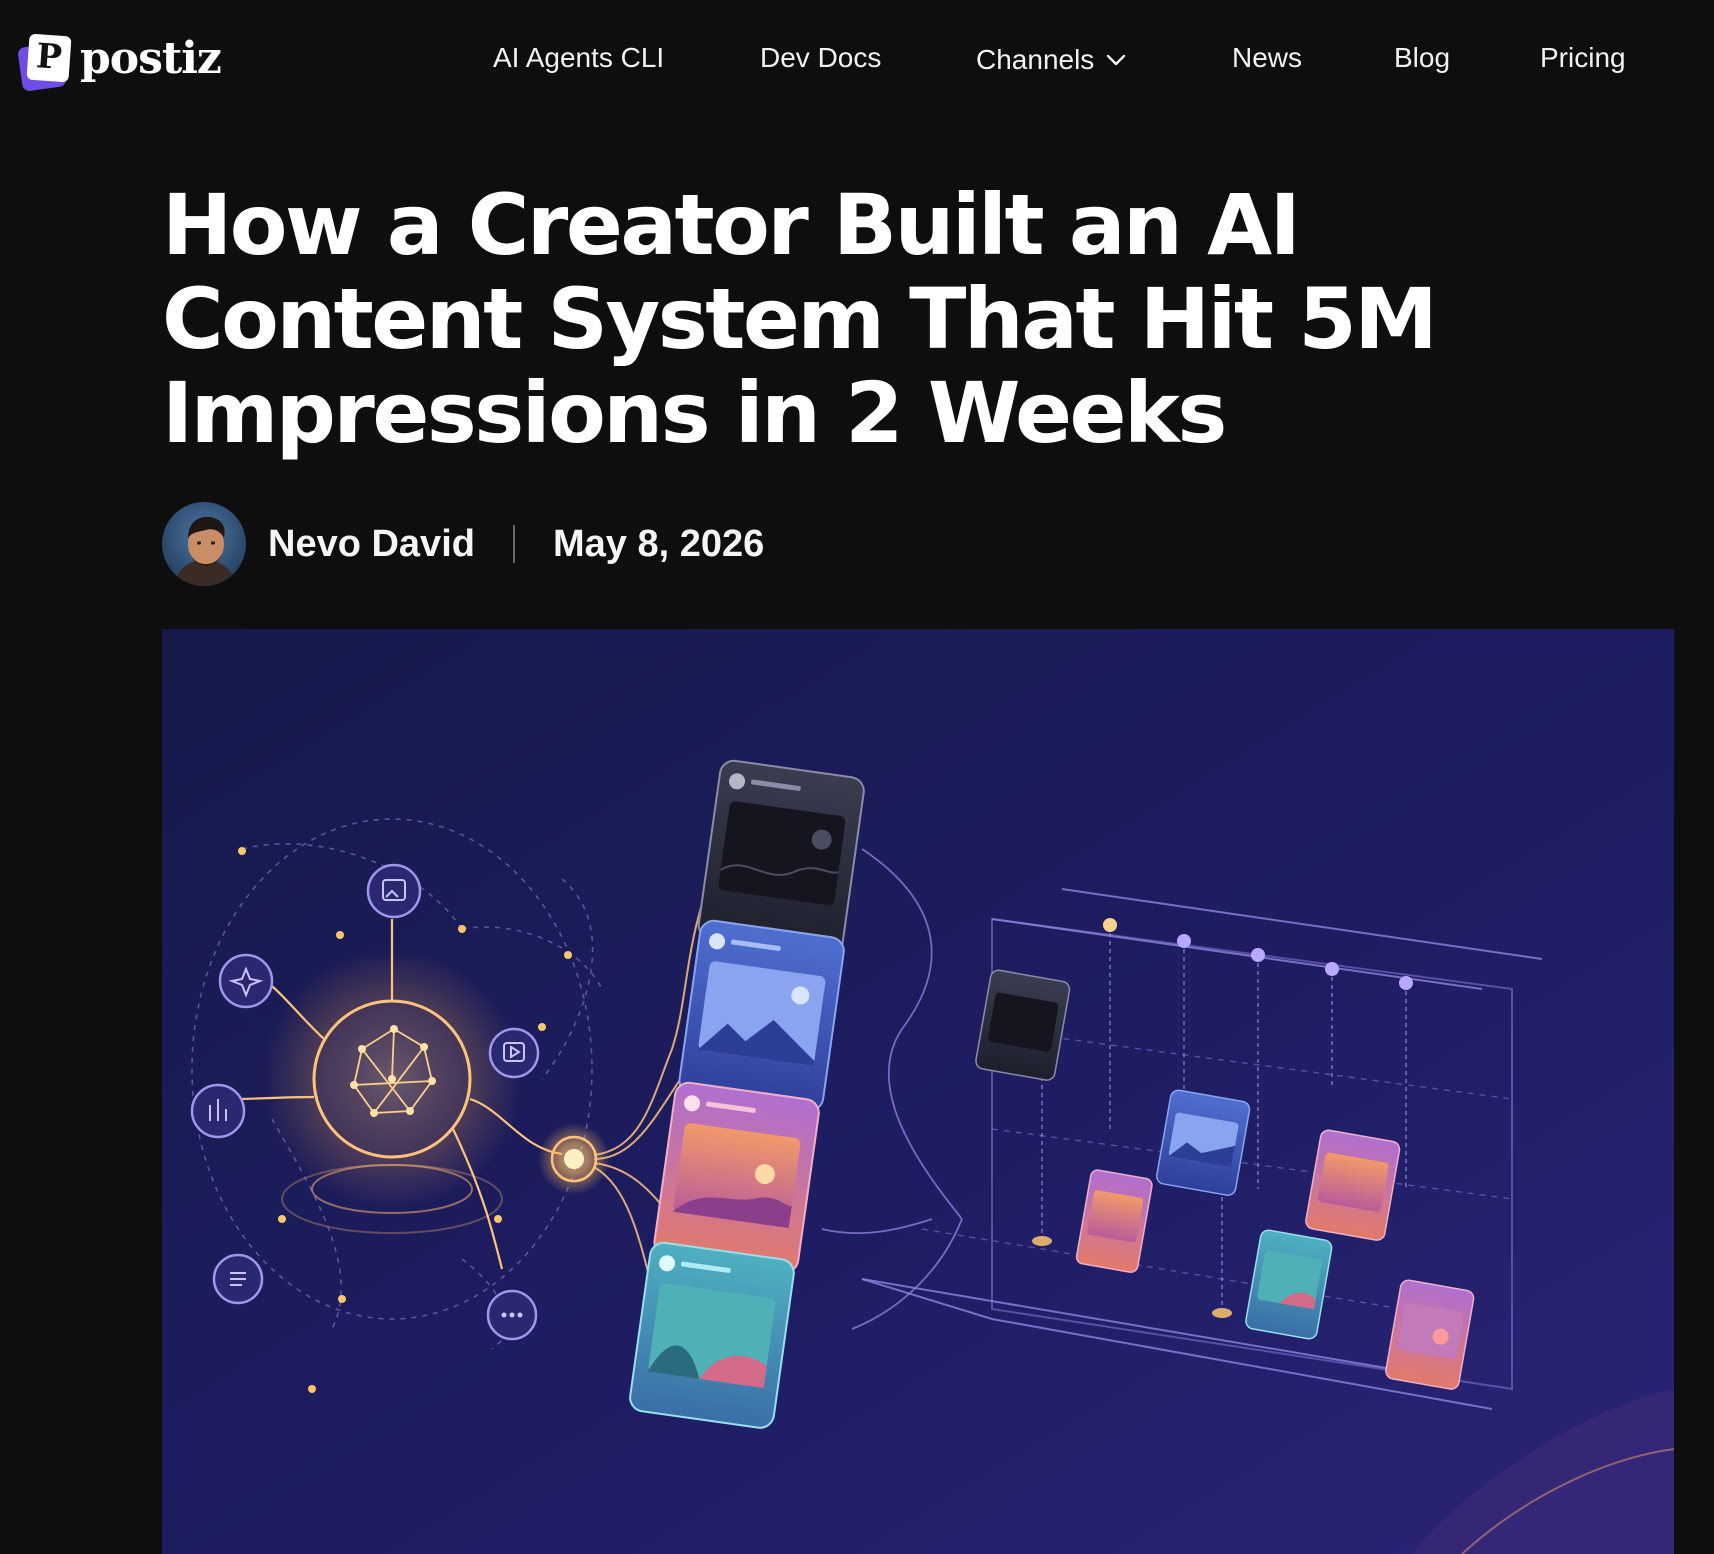 The width and height of the screenshot is (1714, 1554). I want to click on article-meta: Nevo David May 8, 2026, so click(463, 544).